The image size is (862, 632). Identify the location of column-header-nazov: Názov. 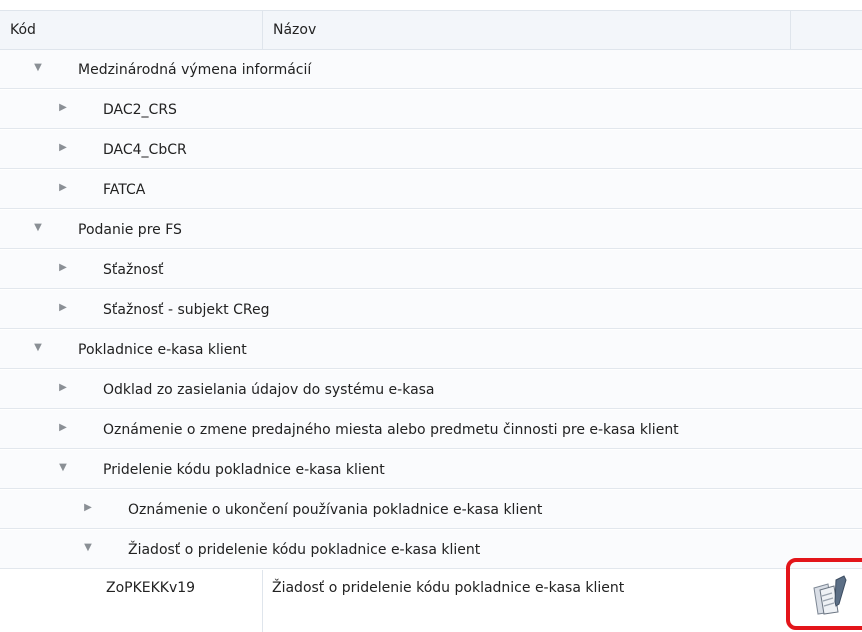
(527, 30).